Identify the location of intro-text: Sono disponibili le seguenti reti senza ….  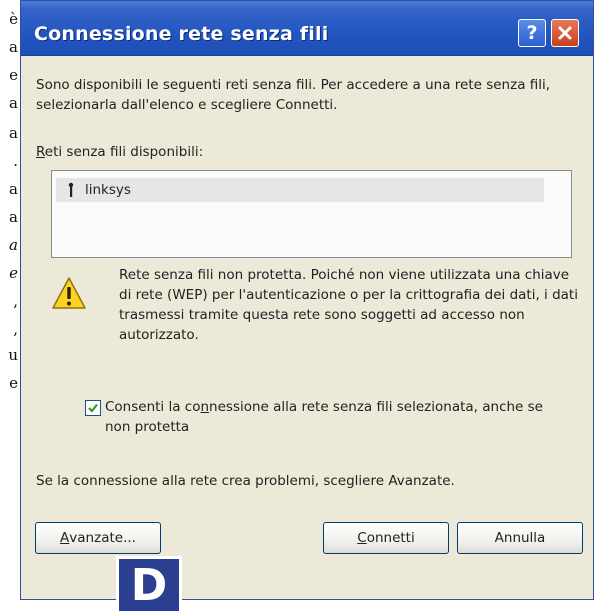
(293, 95).